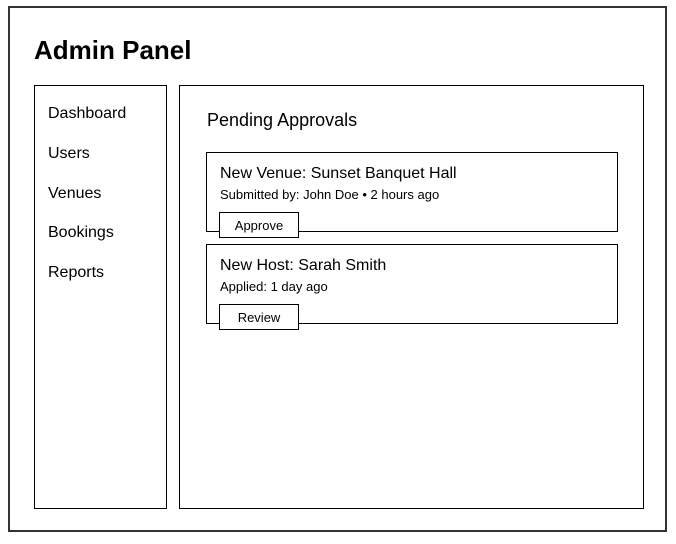 The width and height of the screenshot is (676, 544). Describe the element at coordinates (81, 233) in the screenshot. I see `sidebar-item-bookings: Bookings` at that location.